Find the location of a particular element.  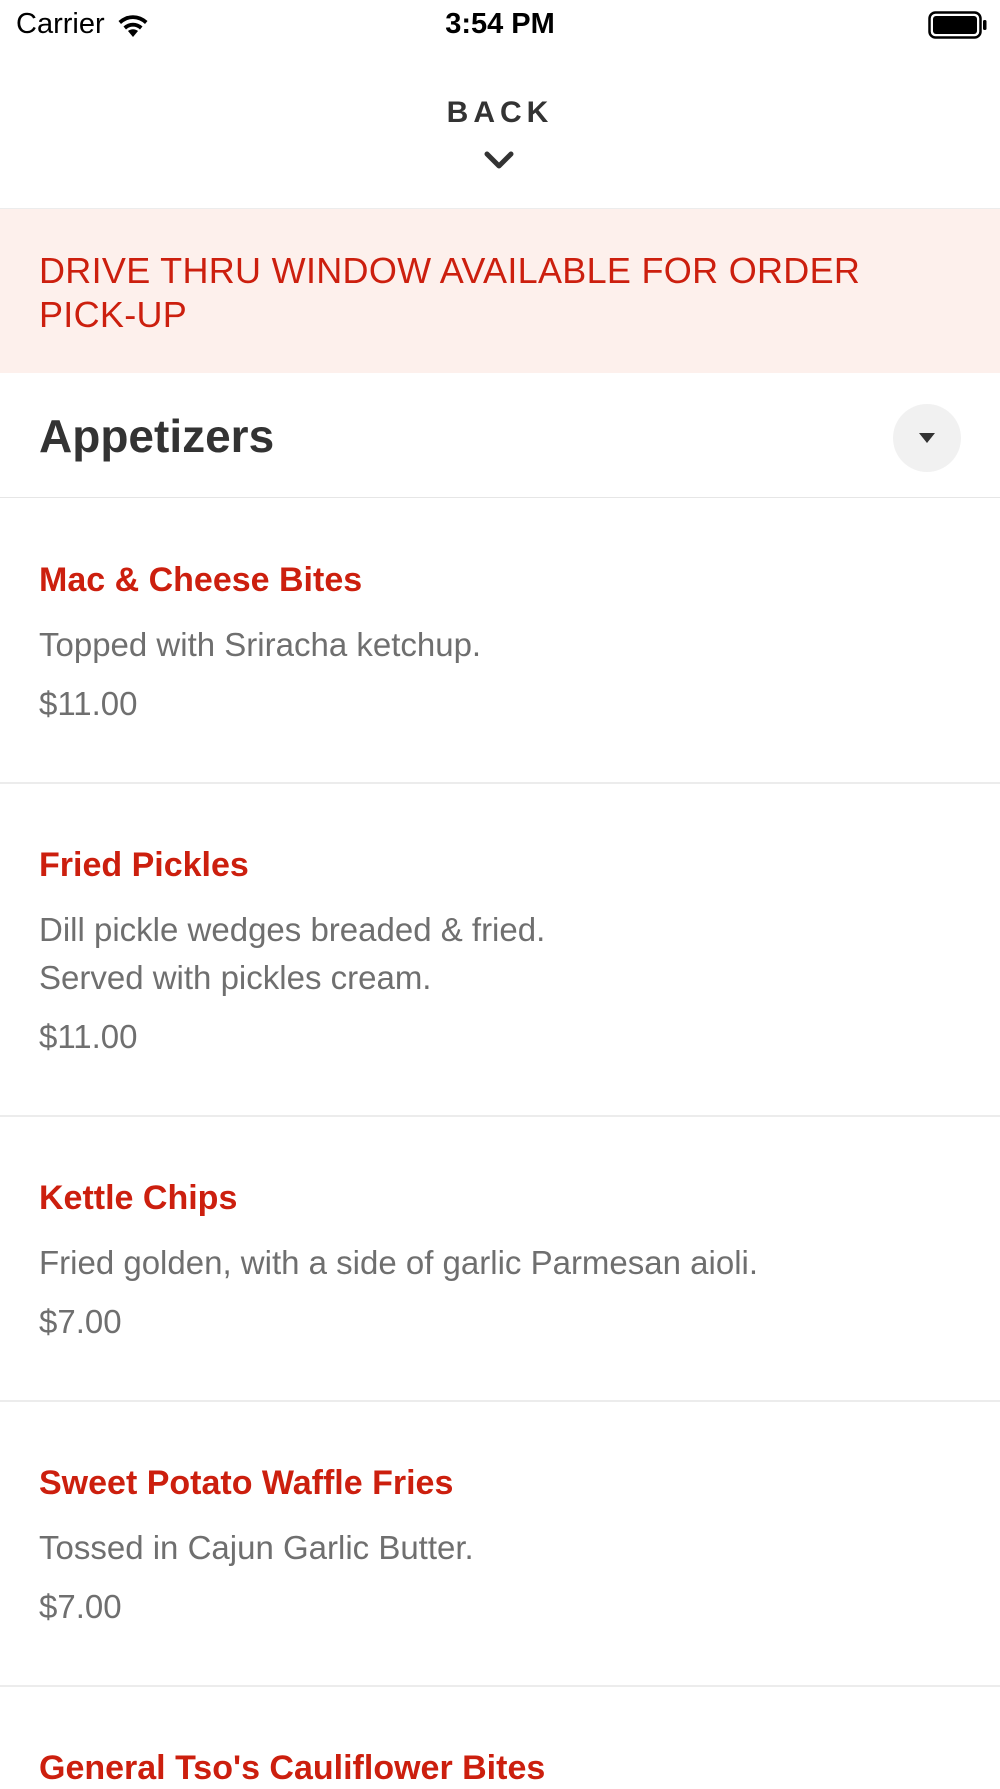

back-label: BACK is located at coordinates (500, 112).